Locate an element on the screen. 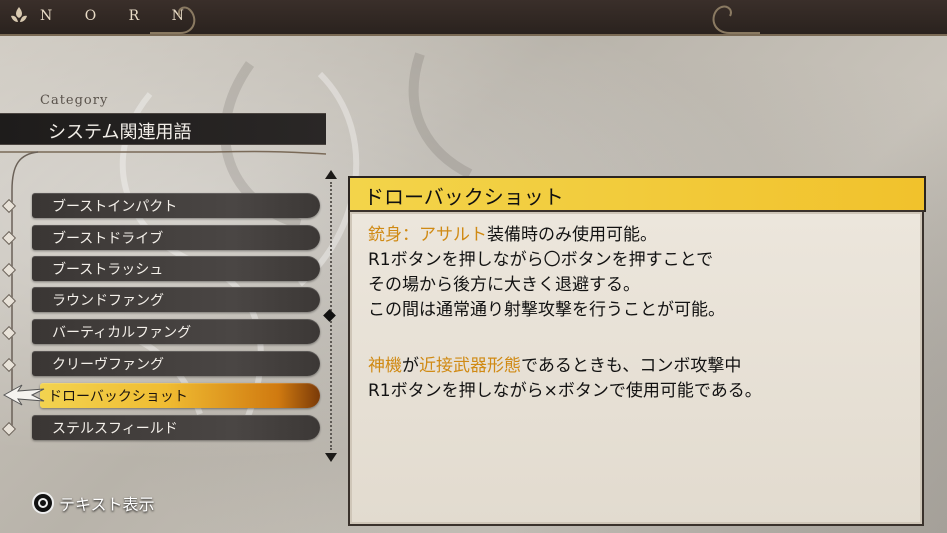 This screenshot has height=533, width=947. detail-text: が is located at coordinates (410, 366).